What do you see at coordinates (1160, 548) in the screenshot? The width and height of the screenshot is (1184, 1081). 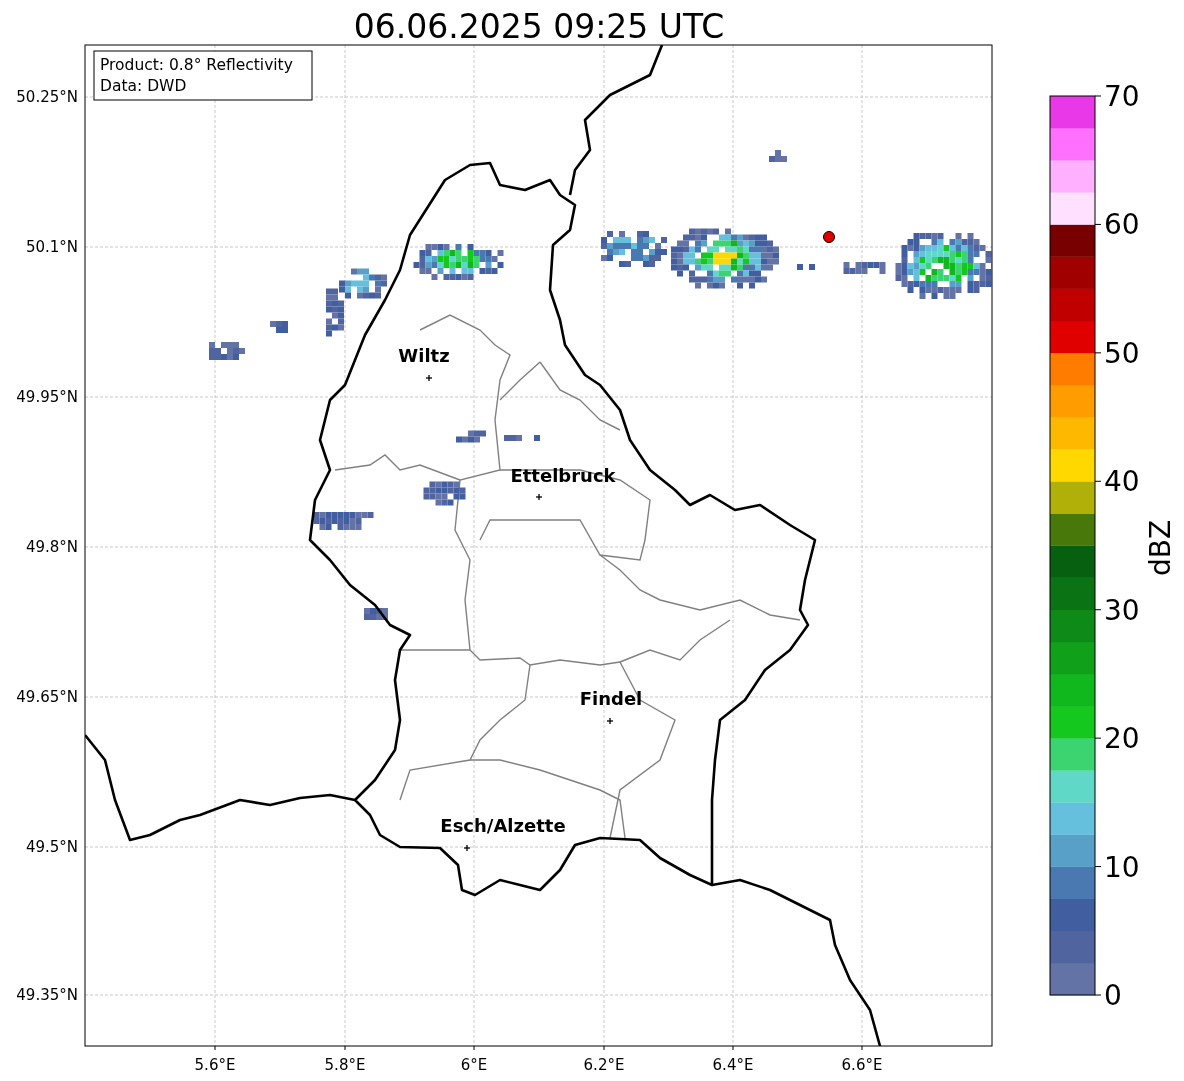 I see `colorbar-label: dBZ` at bounding box center [1160, 548].